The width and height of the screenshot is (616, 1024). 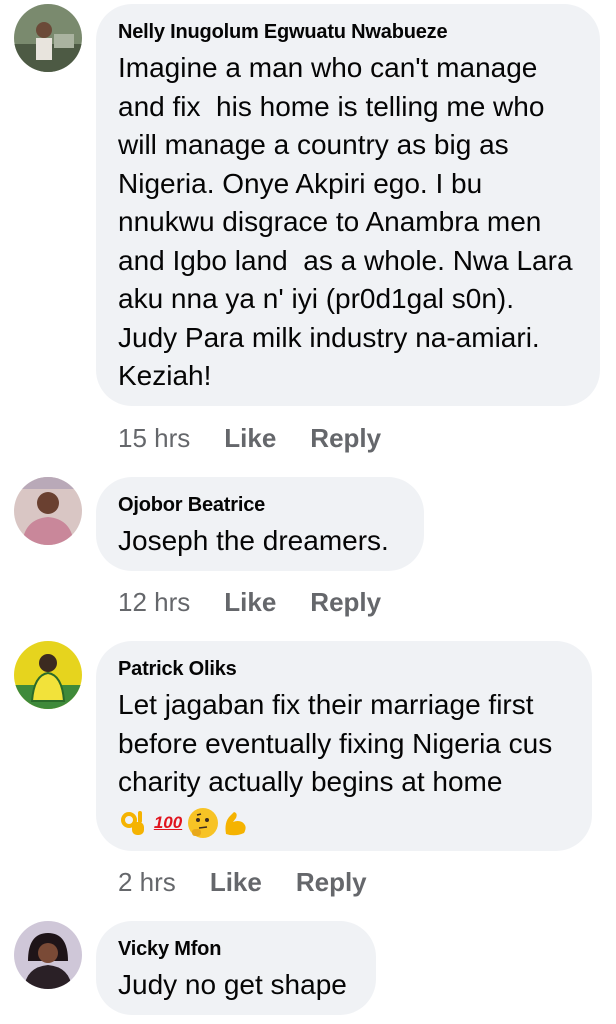 I want to click on ok-hand-emoji, so click(x=133, y=823).